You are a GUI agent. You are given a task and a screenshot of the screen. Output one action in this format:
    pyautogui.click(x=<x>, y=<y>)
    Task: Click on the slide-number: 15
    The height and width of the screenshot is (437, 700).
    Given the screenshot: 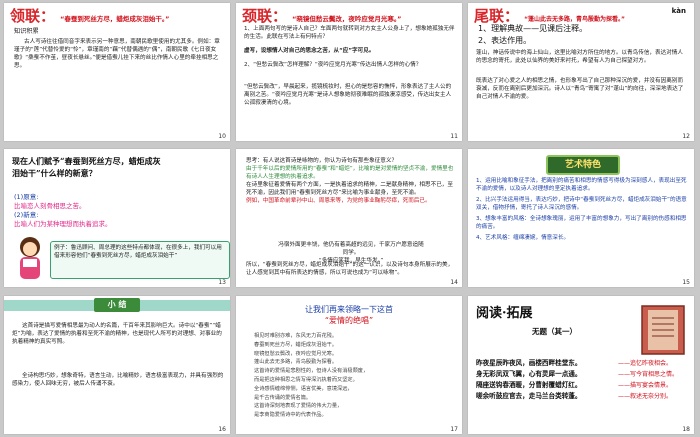 What is the action you would take?
    pyautogui.click(x=686, y=282)
    